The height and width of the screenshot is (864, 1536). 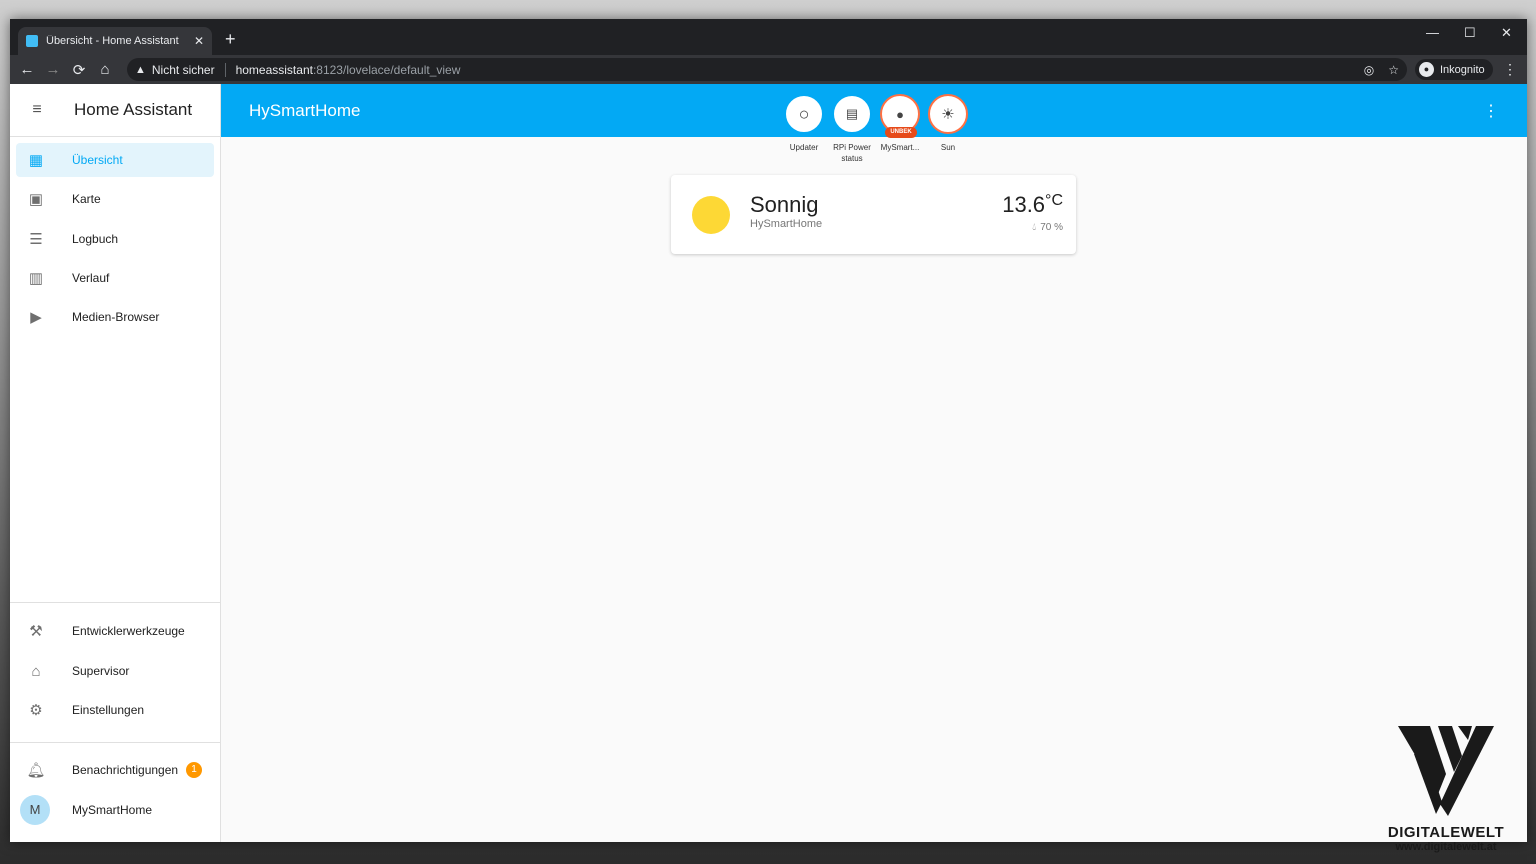 I want to click on sidebar-item-entwicklerwerkzeuge: ⚒ Entwicklerwerkzeuge, so click(x=115, y=631).